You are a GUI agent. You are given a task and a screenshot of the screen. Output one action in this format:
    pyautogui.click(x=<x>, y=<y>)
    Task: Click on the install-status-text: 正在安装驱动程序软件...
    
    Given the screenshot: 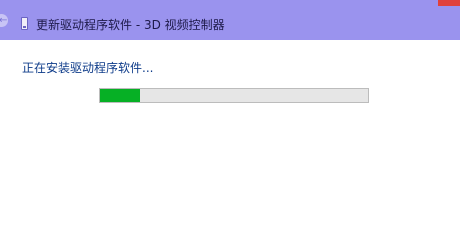 What is the action you would take?
    pyautogui.click(x=88, y=68)
    